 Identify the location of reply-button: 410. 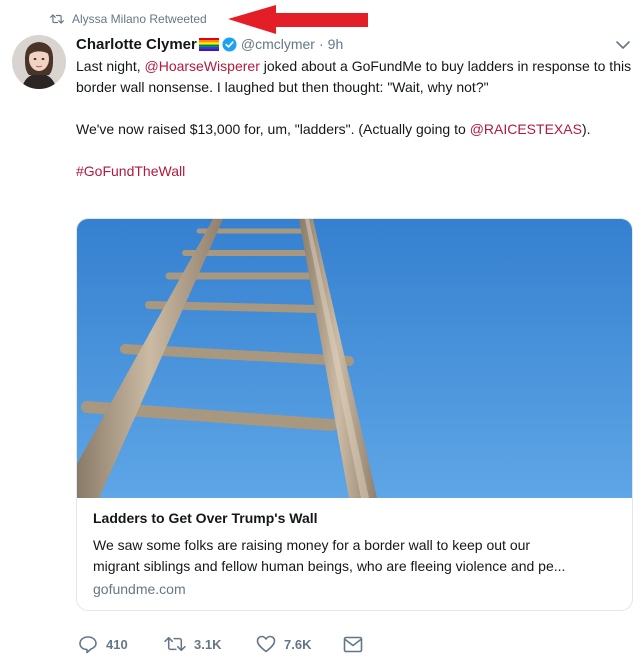
(103, 644).